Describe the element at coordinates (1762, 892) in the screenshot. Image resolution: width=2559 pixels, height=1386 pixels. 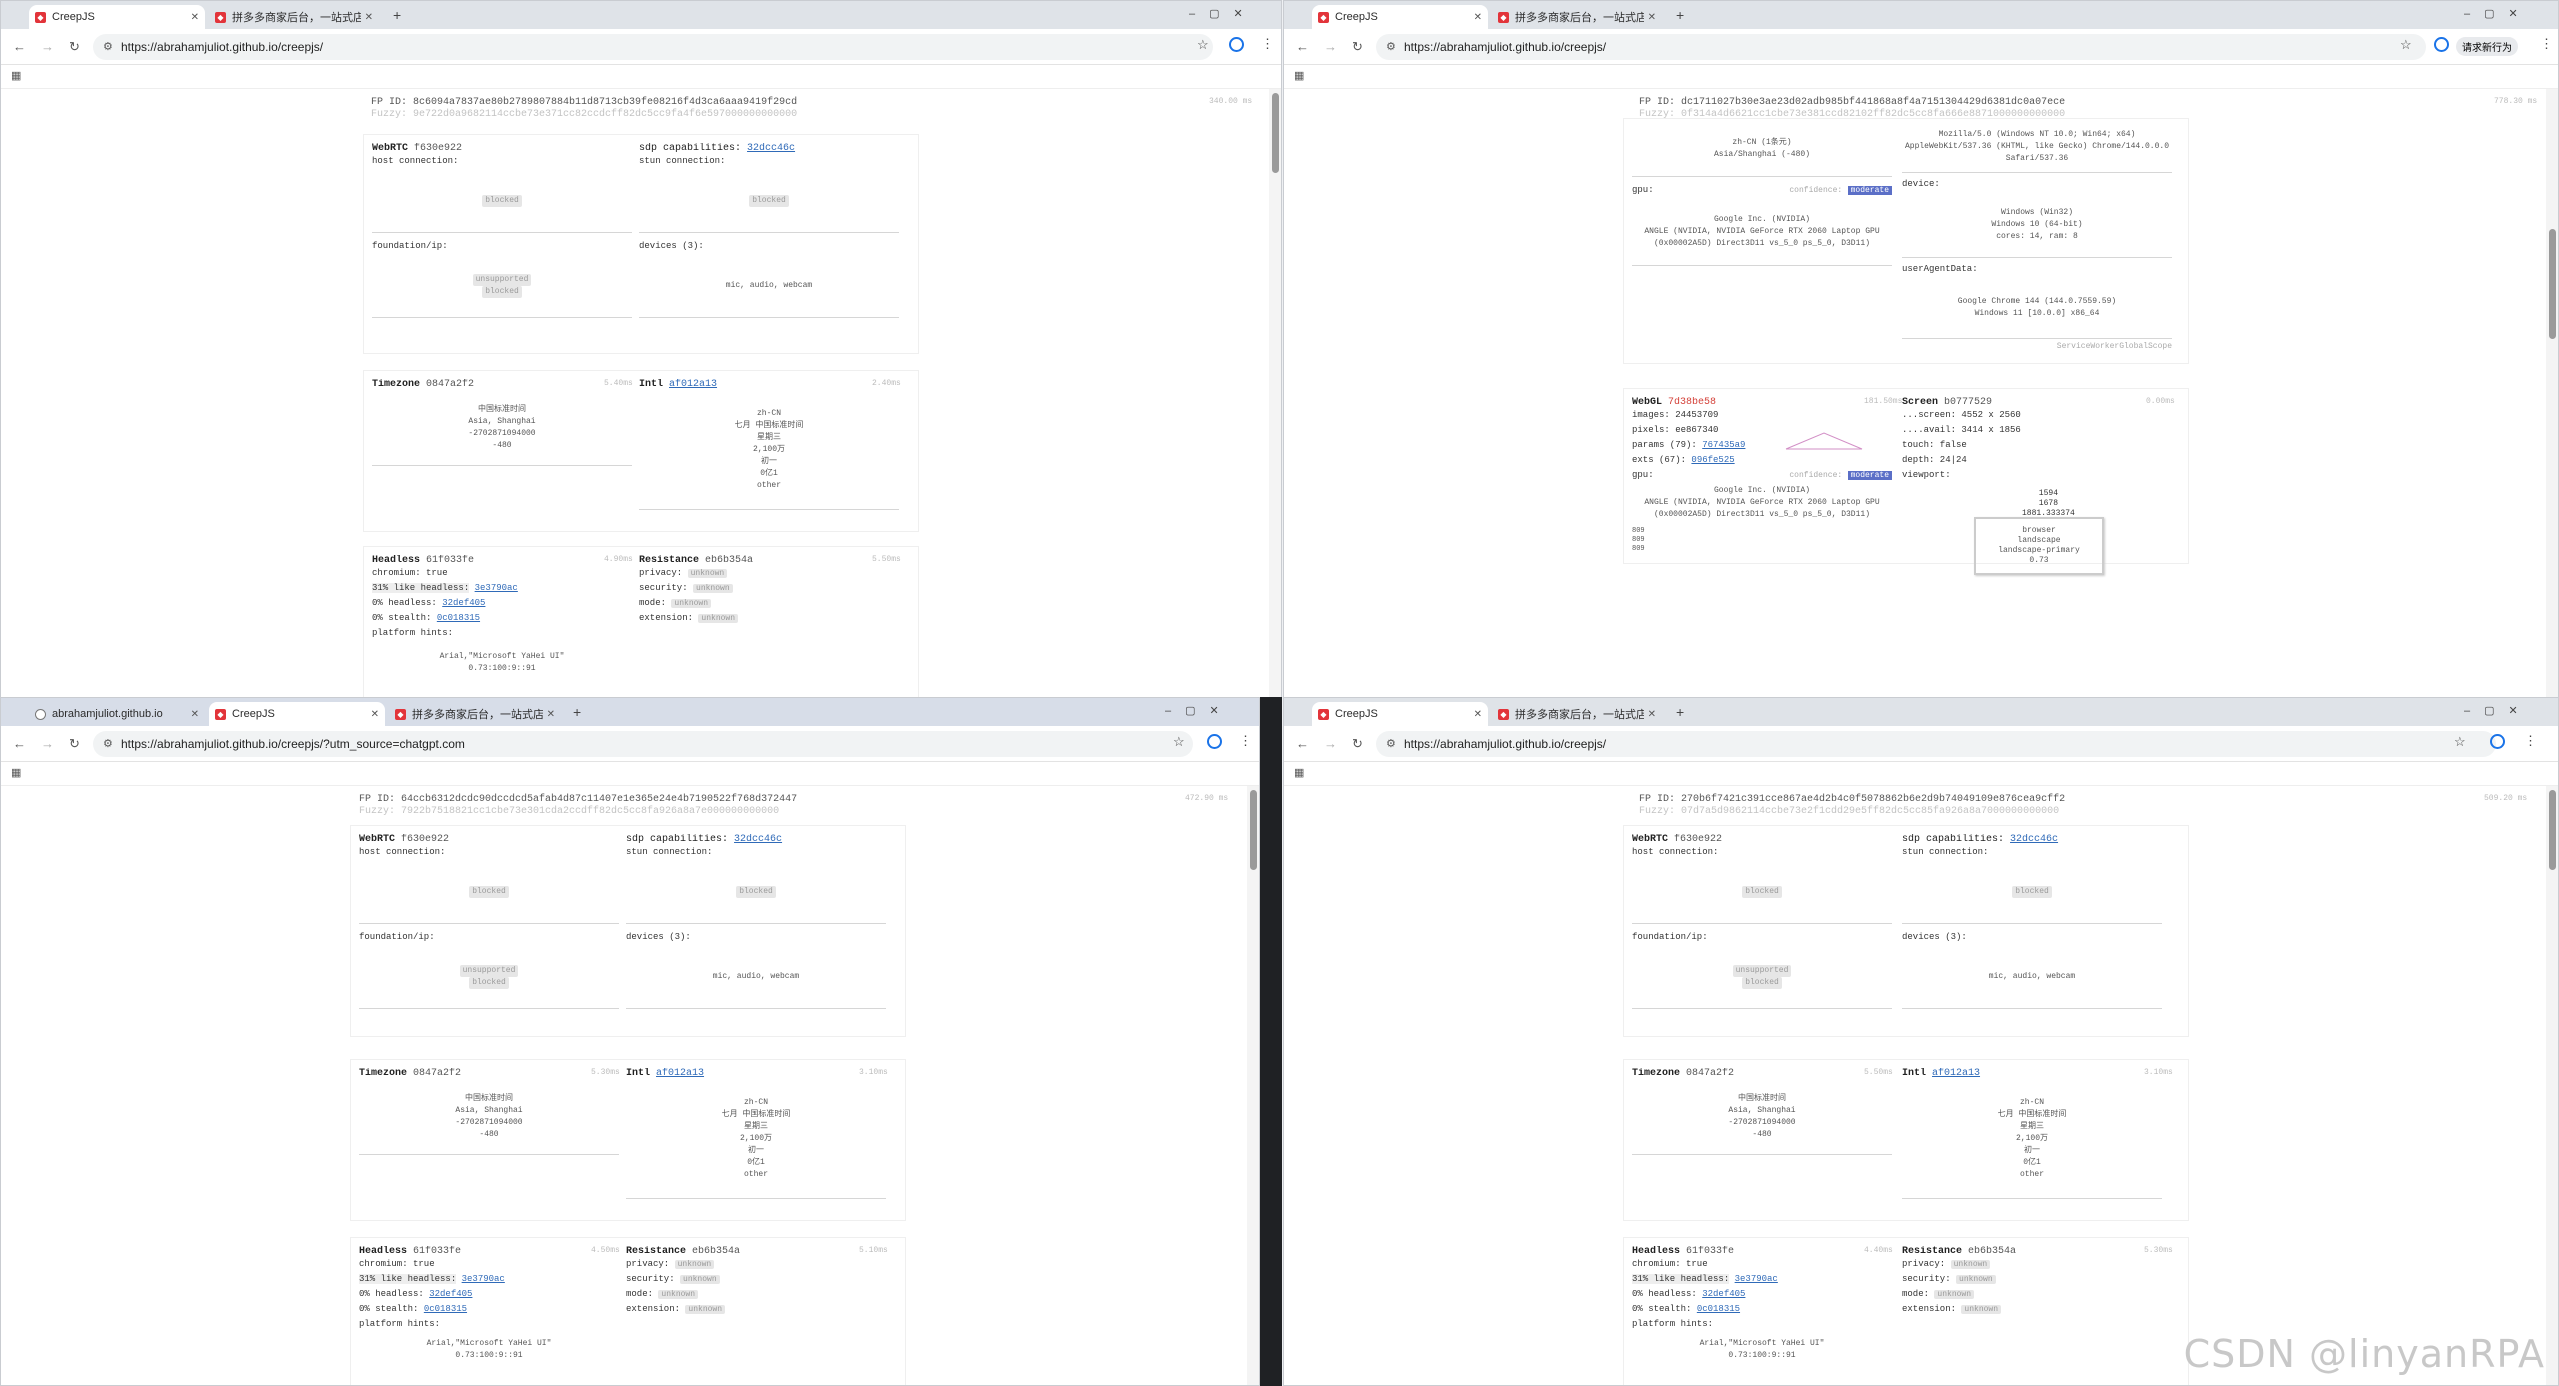
I see `host-connection-box: blocked` at that location.